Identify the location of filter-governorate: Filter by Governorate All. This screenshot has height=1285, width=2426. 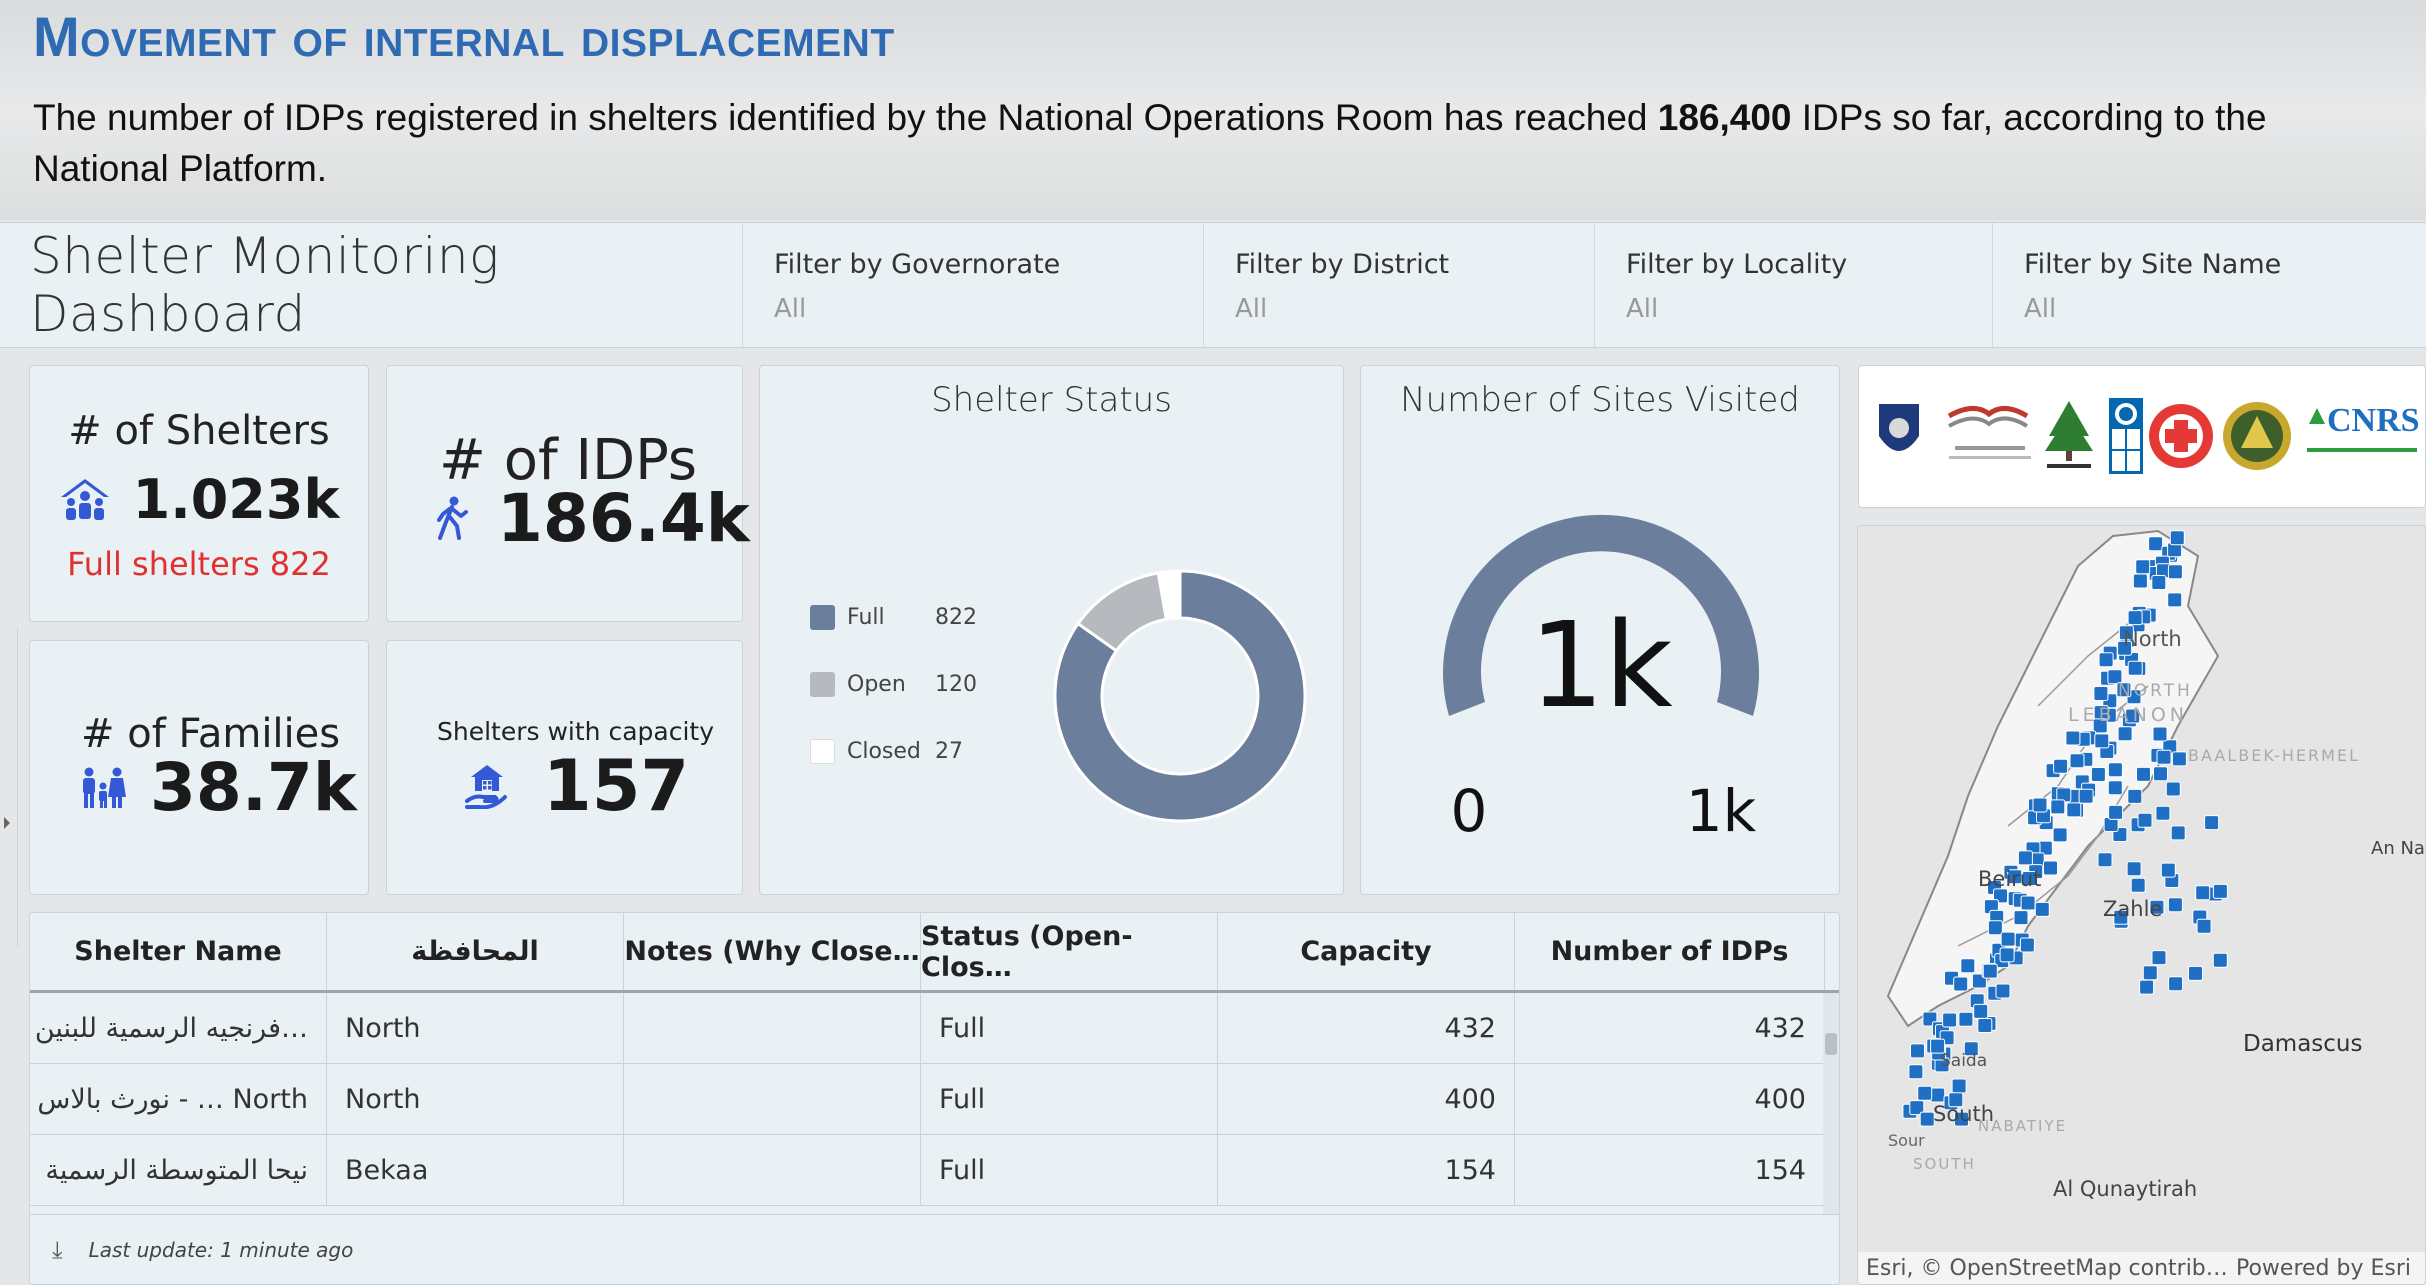
(972, 285).